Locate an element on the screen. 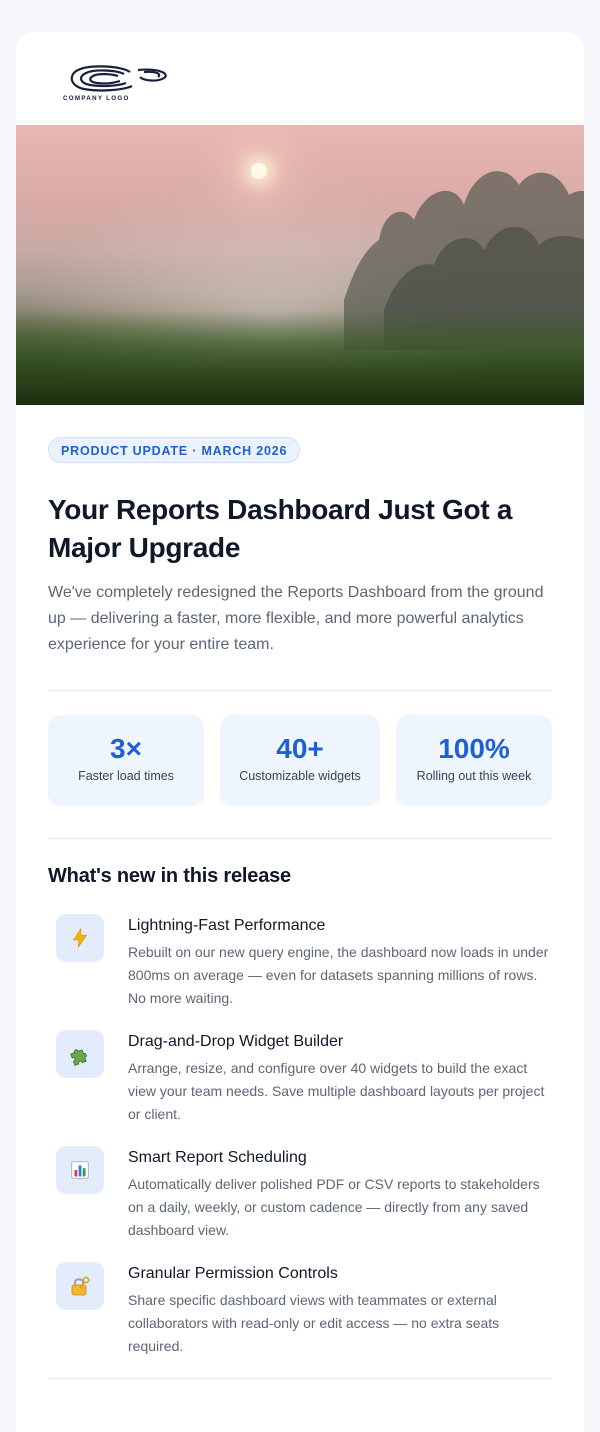  lock-key-icon is located at coordinates (80, 1286).